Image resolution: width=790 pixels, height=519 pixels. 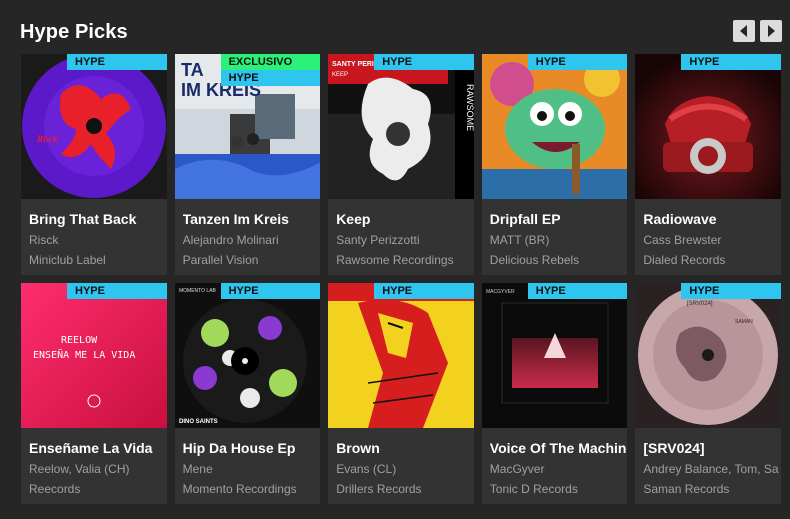 I want to click on exclusive-badge: EXCLUSIVO, so click(x=270, y=62).